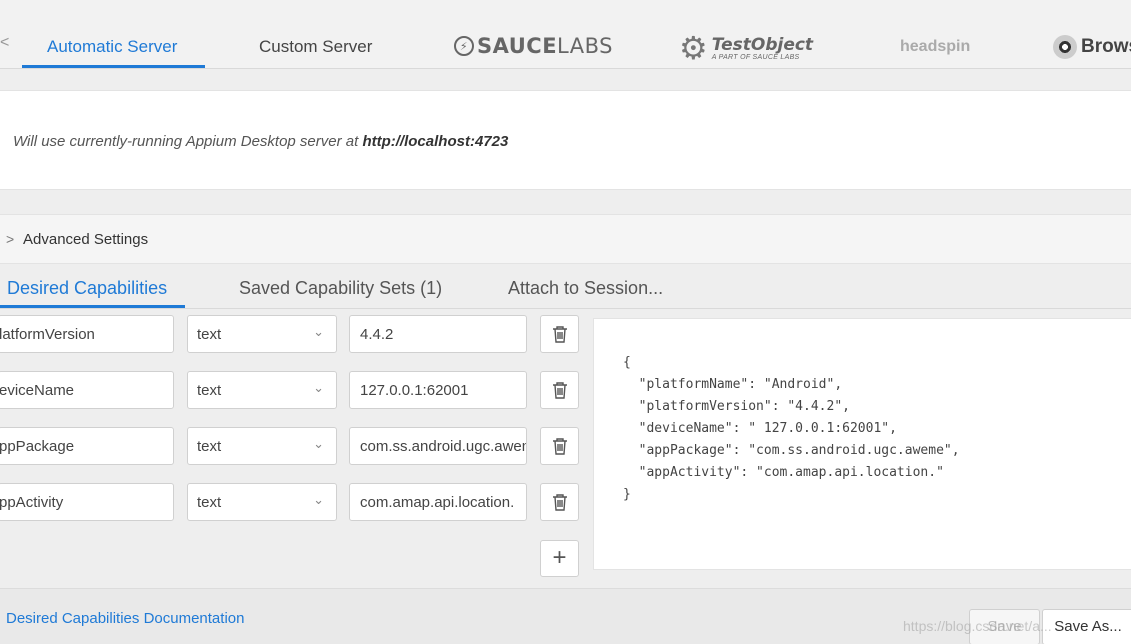 This screenshot has width=1131, height=644. I want to click on chevron-left-icon: <, so click(4, 43).